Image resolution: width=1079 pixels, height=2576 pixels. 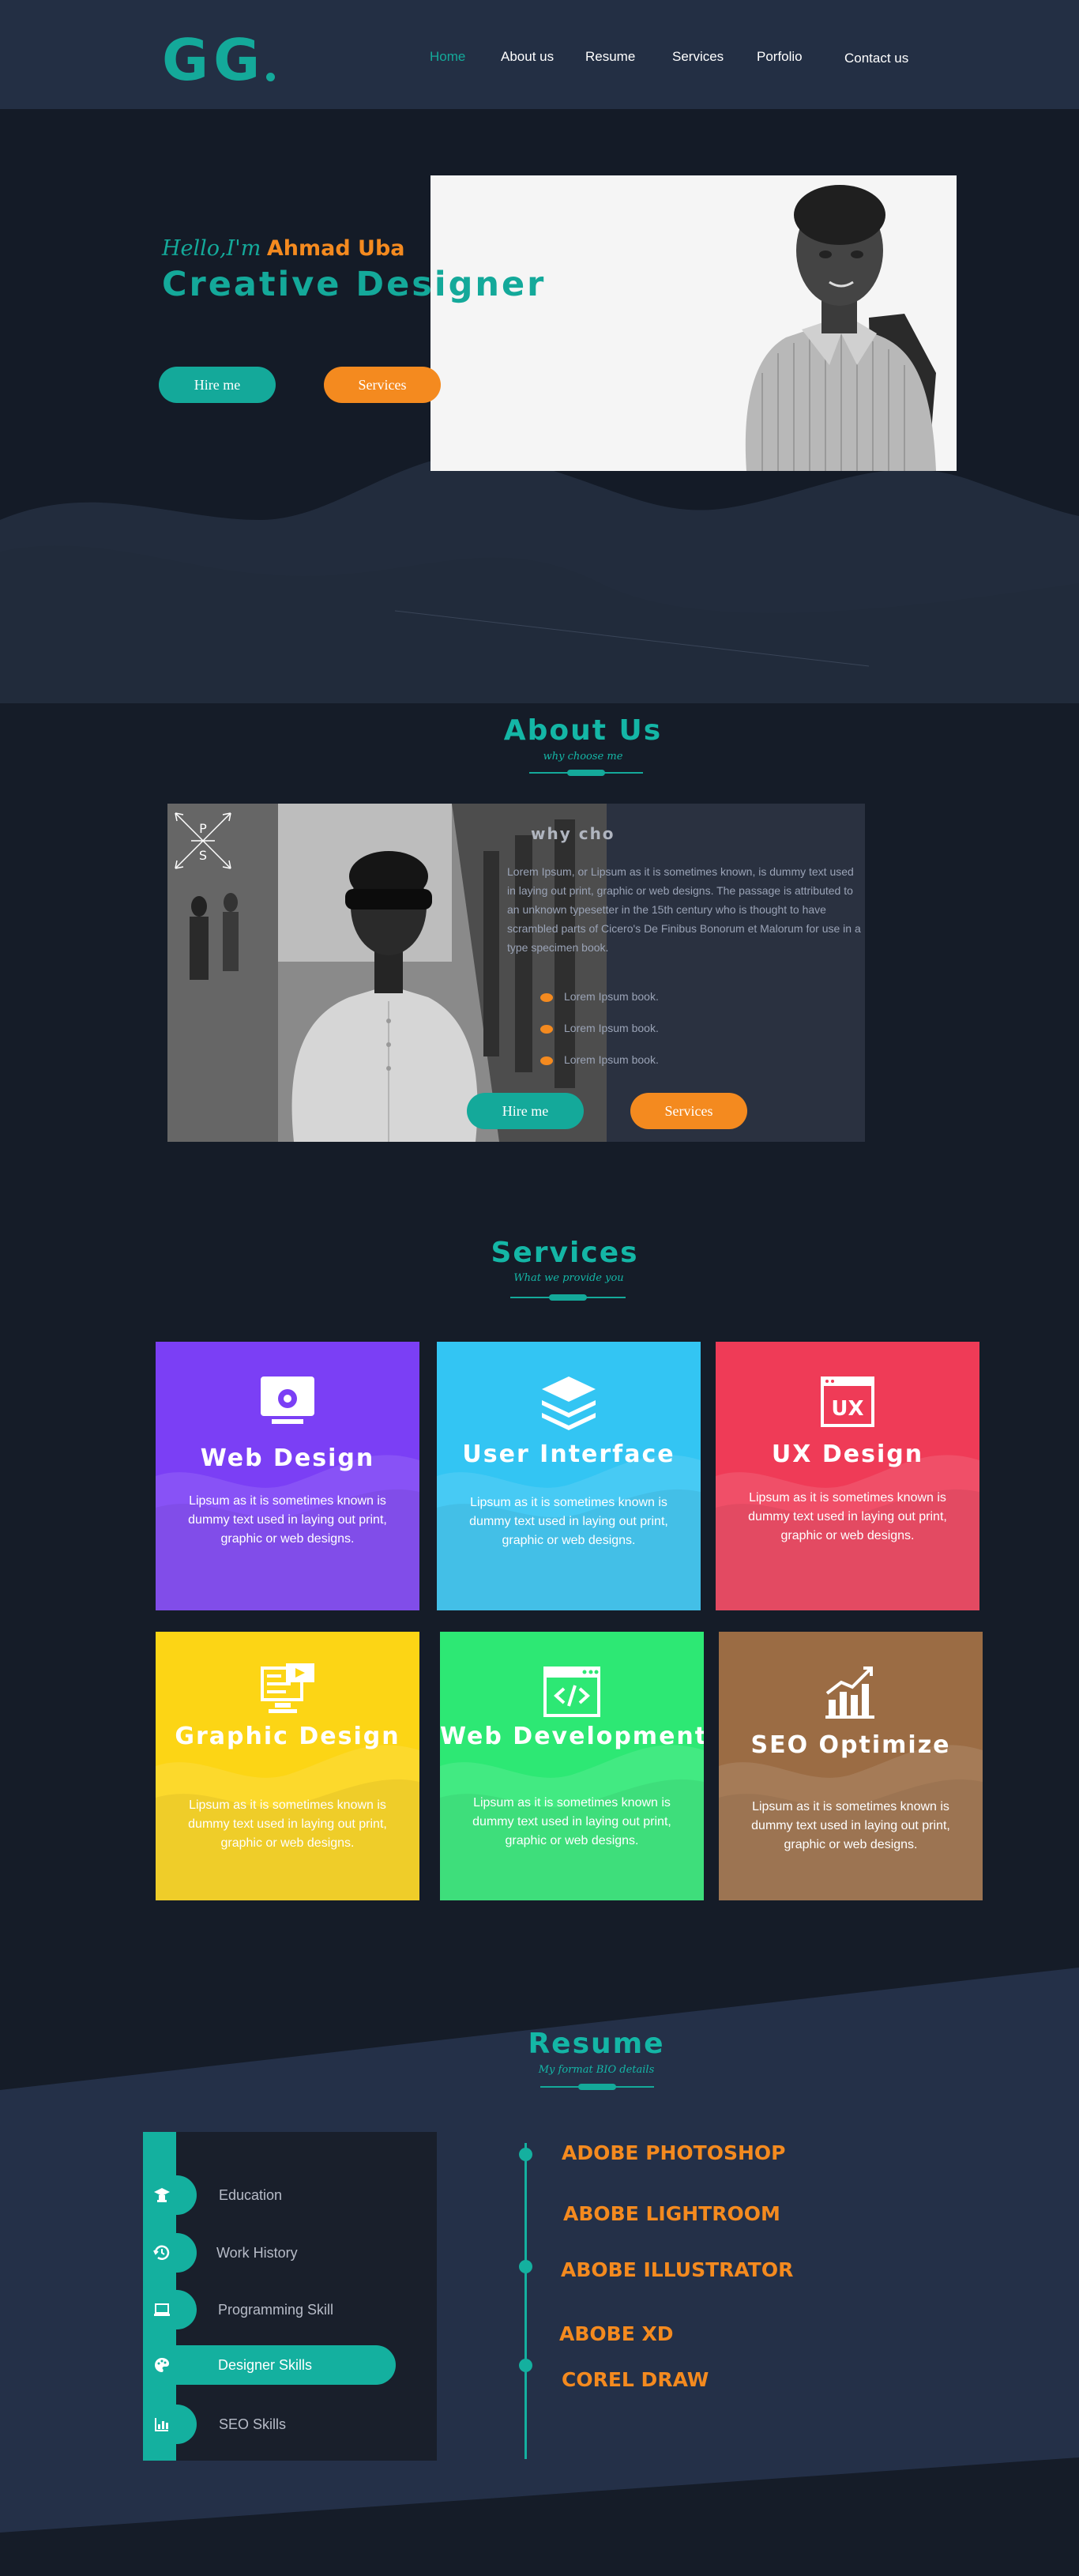 I want to click on resume-divider, so click(x=597, y=2087).